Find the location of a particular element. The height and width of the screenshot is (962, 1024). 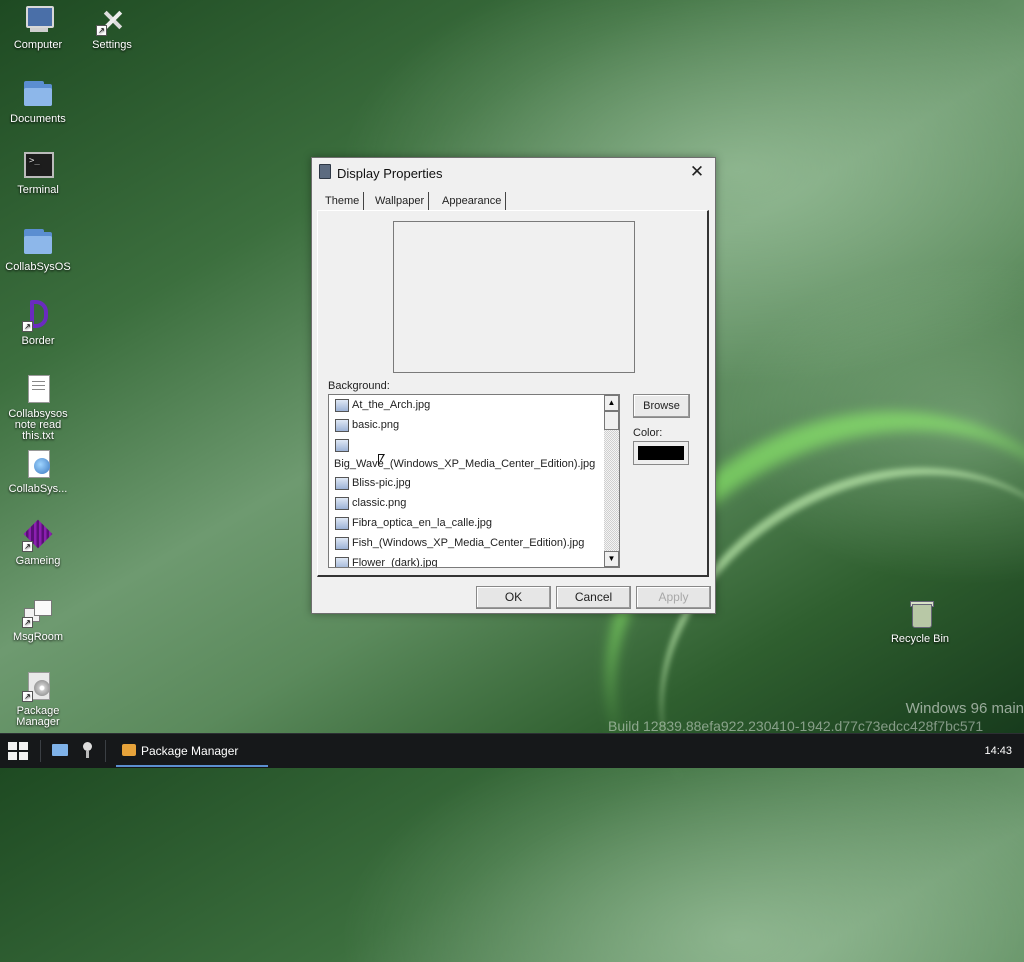

web-document-icon is located at coordinates (38, 464).